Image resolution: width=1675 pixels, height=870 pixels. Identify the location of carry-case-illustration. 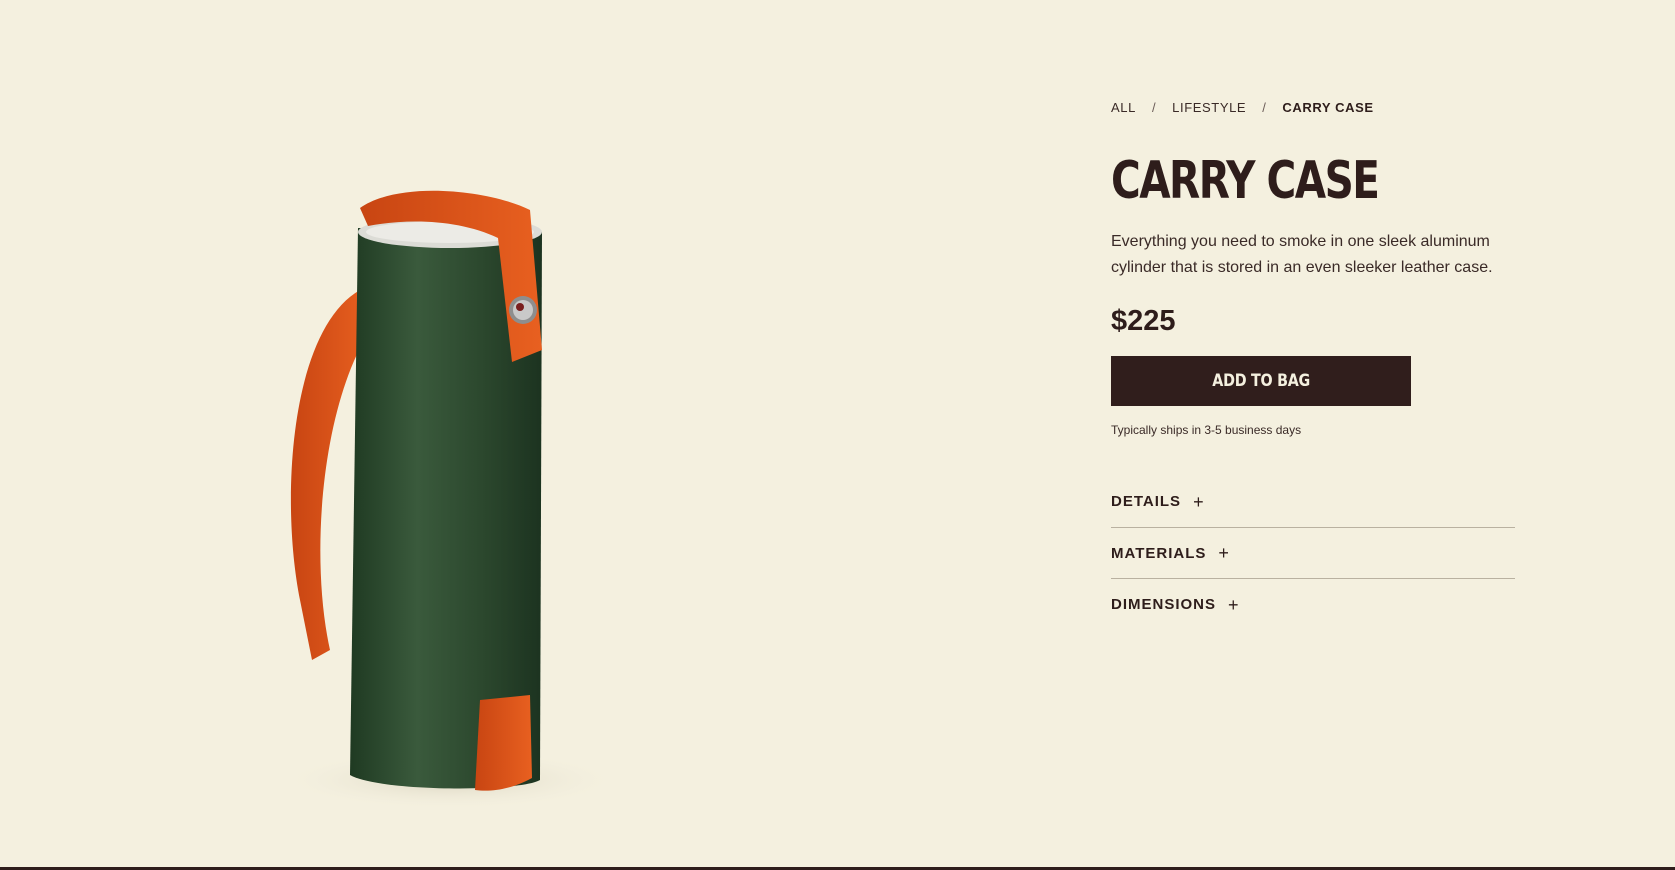
(450, 500).